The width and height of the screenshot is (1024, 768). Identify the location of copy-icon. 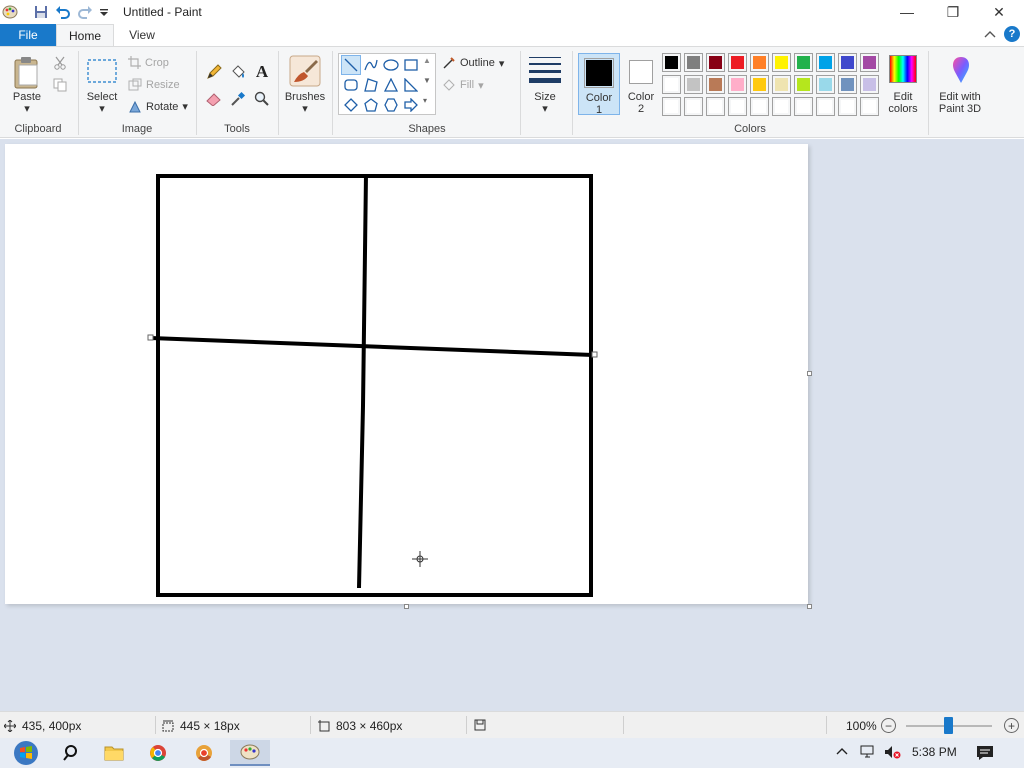
(60, 85).